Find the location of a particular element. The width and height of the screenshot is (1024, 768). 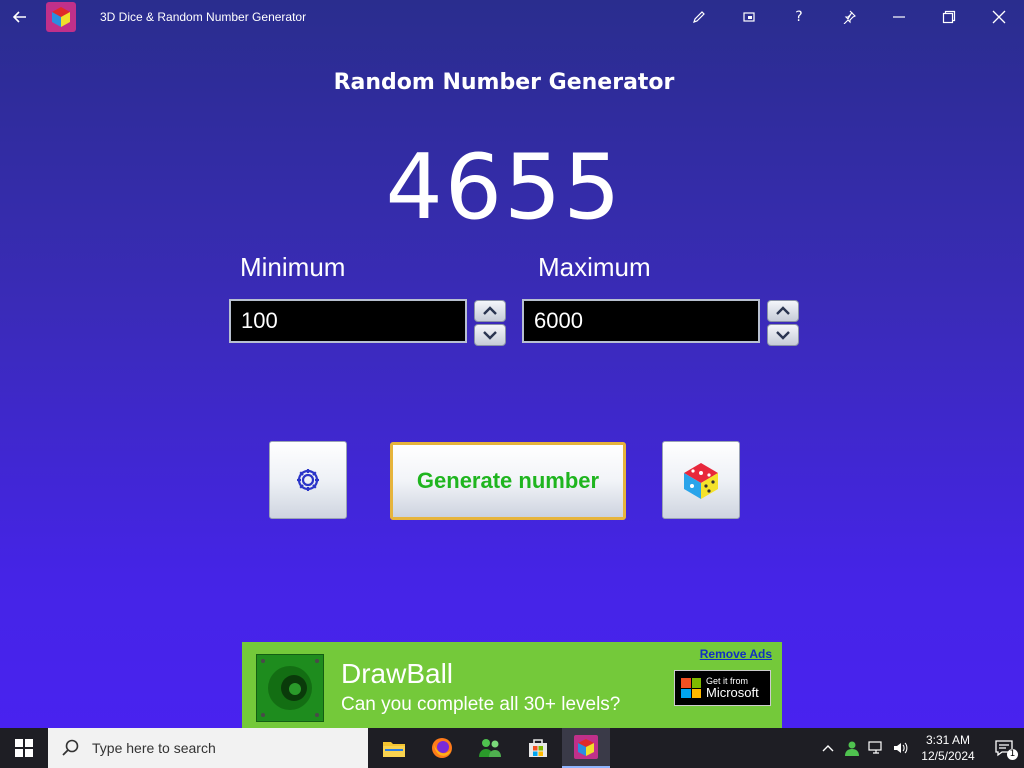

minimize-button is located at coordinates (899, 17).